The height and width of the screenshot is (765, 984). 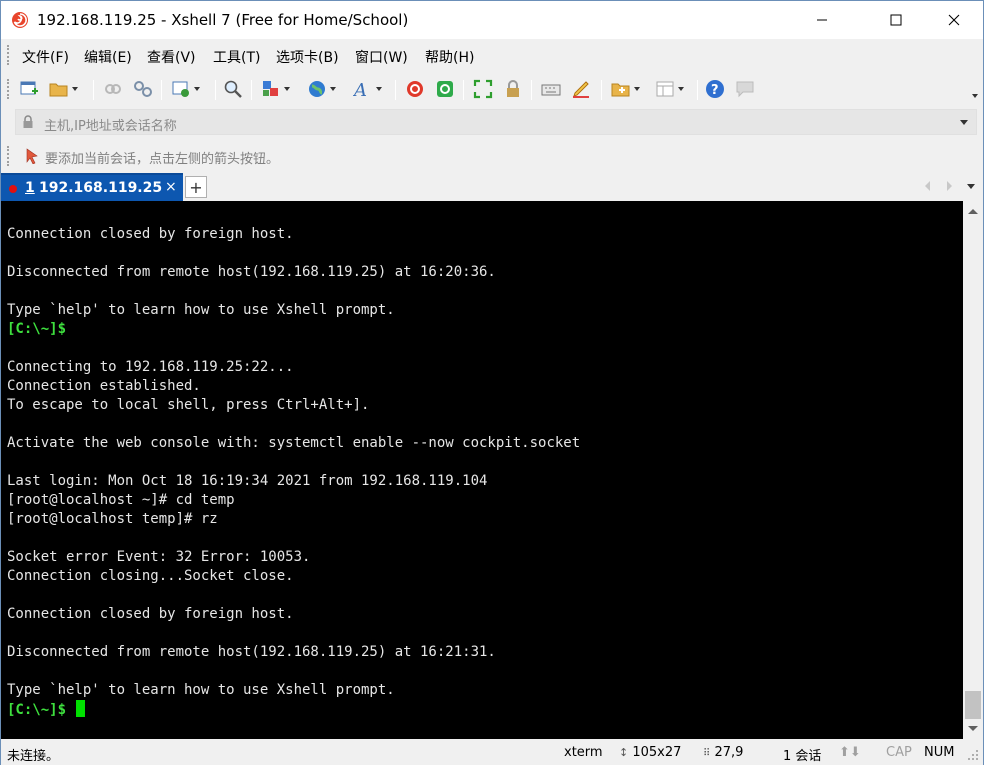 What do you see at coordinates (973, 470) in the screenshot?
I see `terminal-scrollbar` at bounding box center [973, 470].